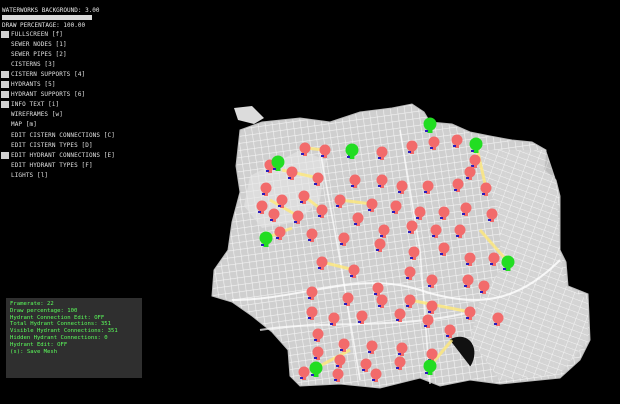  What do you see at coordinates (44, 25) in the screenshot?
I see `draw-percentage-label: DRAW PERCENTAGE: 100.00` at bounding box center [44, 25].